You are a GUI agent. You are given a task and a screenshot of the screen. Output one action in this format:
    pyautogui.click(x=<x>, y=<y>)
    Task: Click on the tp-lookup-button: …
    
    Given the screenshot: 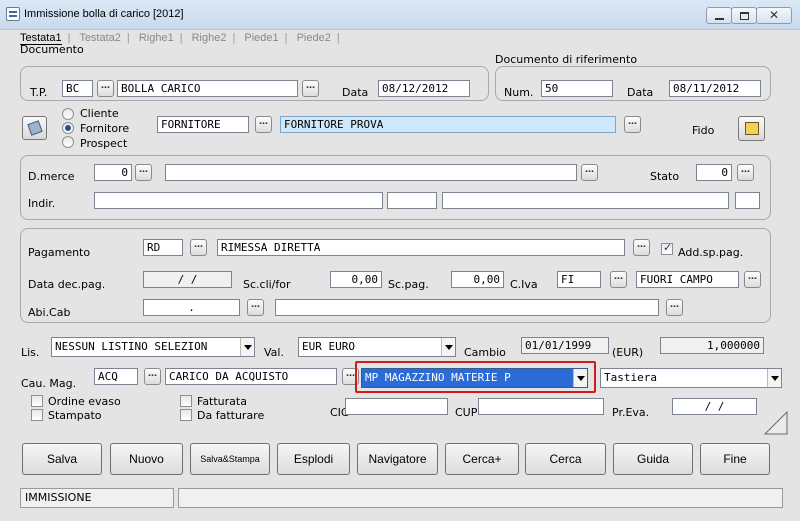 What is the action you would take?
    pyautogui.click(x=105, y=88)
    